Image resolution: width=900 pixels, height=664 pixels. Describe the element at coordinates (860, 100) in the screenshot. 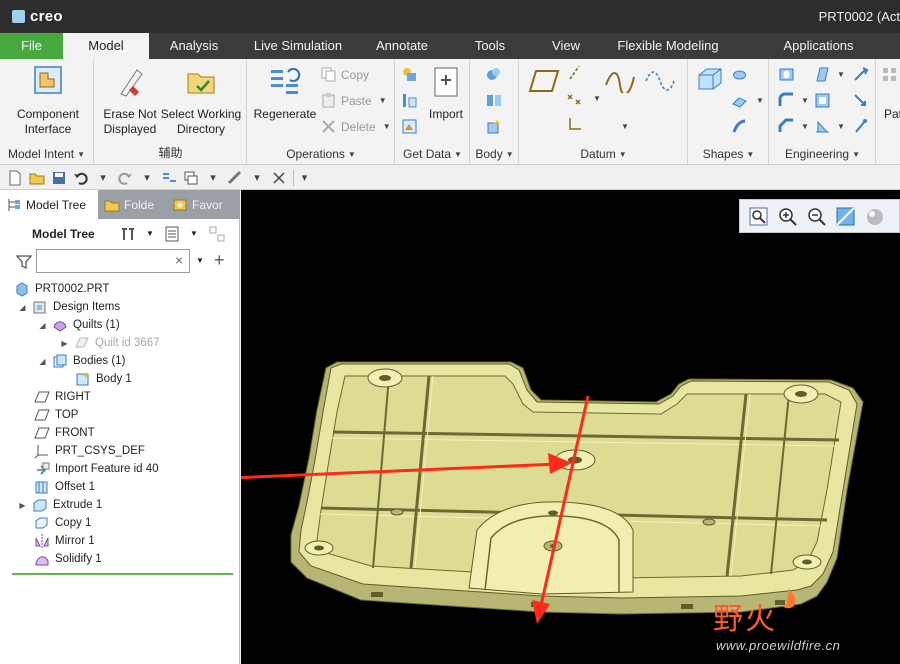

I see `spinal-bend-icon` at that location.